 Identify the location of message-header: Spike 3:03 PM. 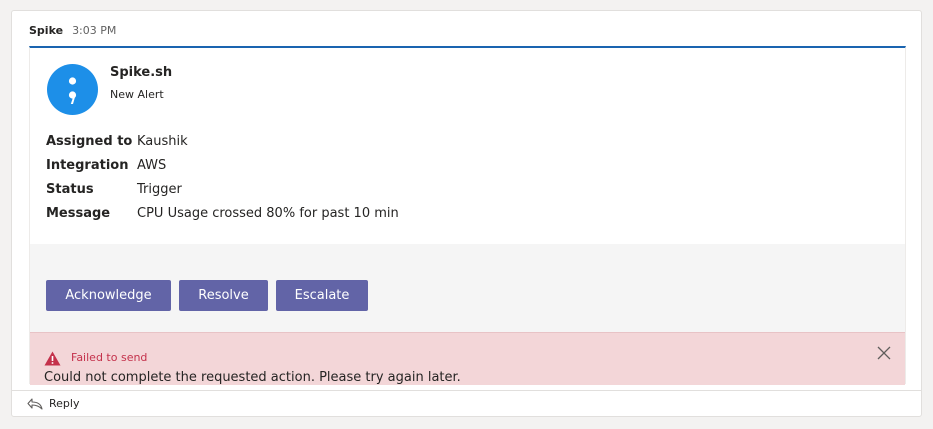
(72, 32).